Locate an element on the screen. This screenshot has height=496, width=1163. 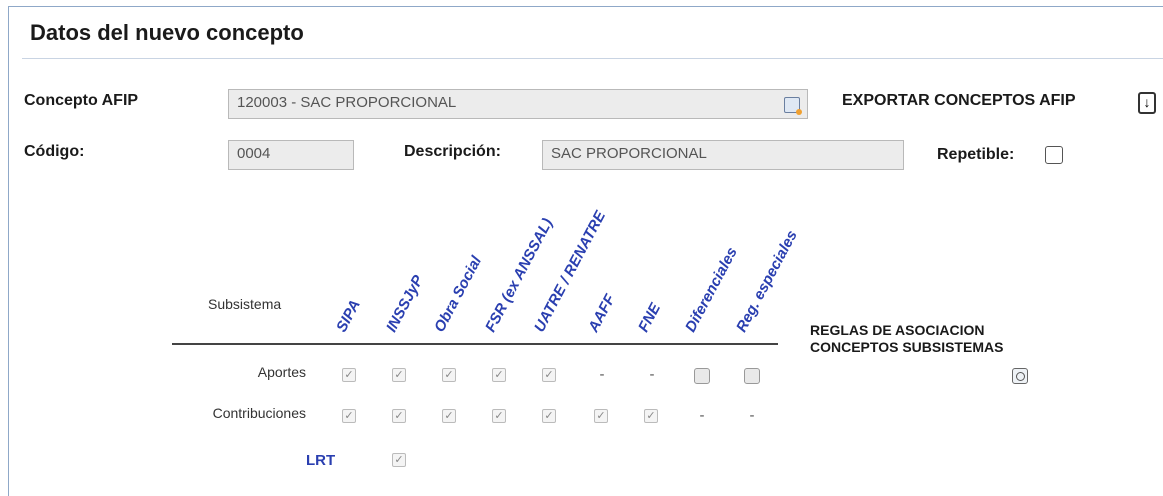
codigo-label: Código: is located at coordinates (54, 151).